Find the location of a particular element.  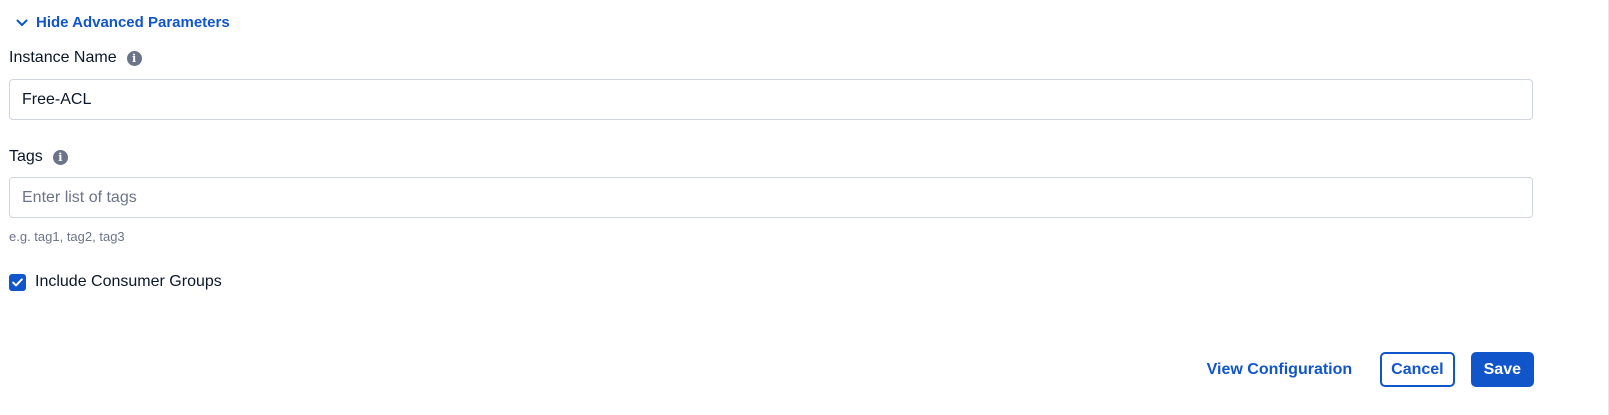

chevron-down-icon is located at coordinates (22, 23).